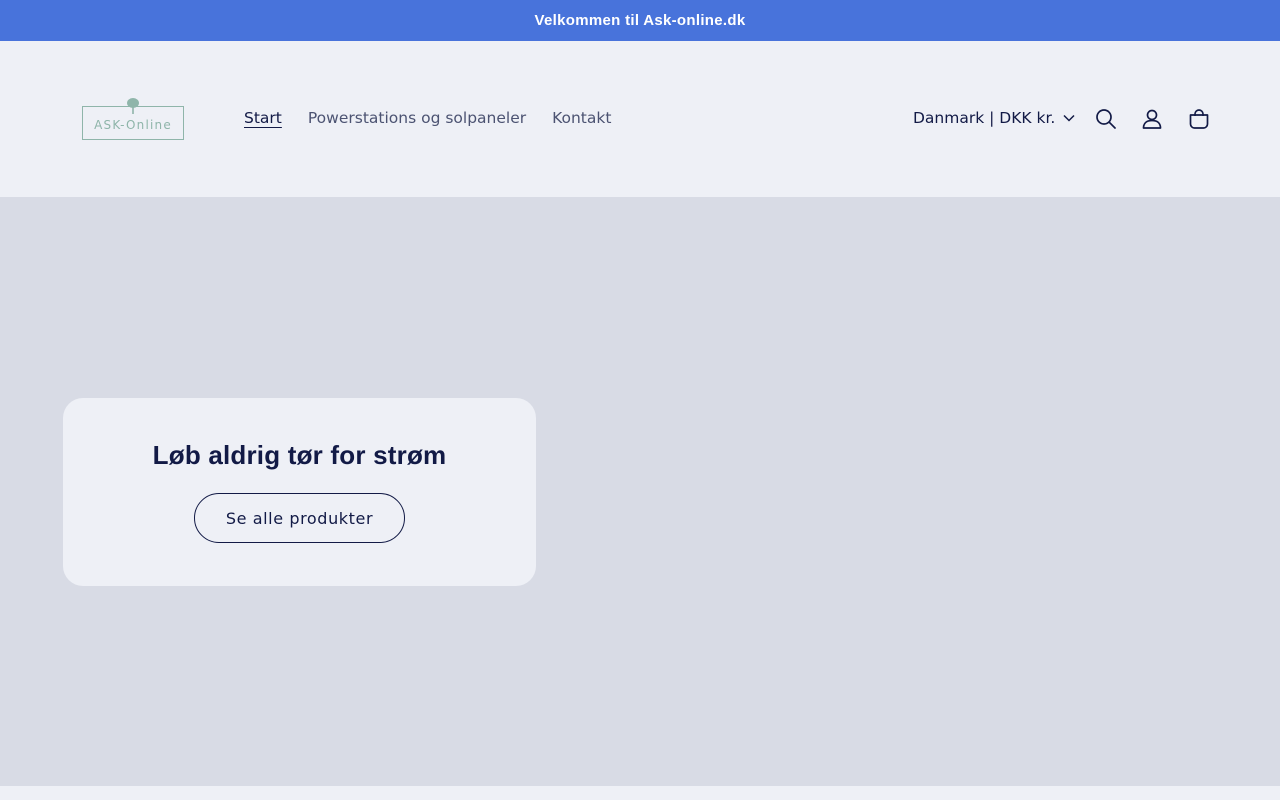  I want to click on announcement-text: Velkommen til Ask-online.dk, so click(640, 20).